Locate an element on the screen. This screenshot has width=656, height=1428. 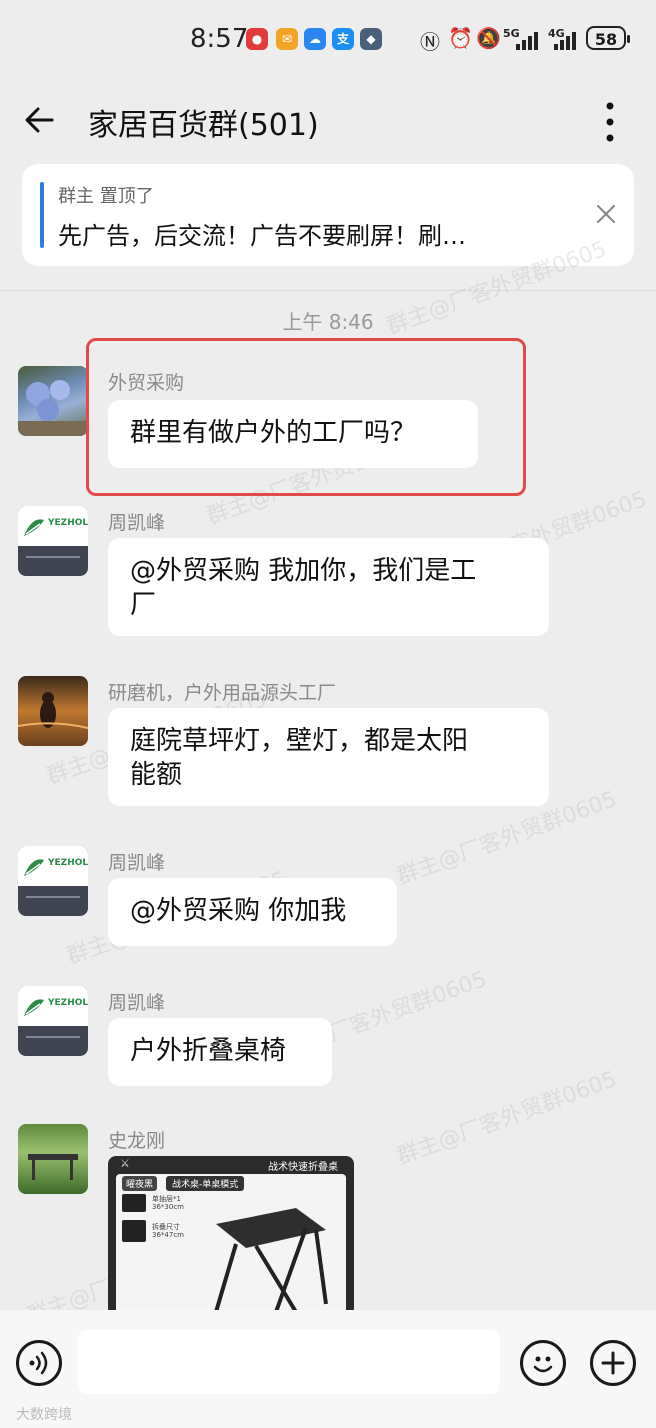
message-bubble: @外贸采购 我加你，我们是工 厂 is located at coordinates (328, 587).